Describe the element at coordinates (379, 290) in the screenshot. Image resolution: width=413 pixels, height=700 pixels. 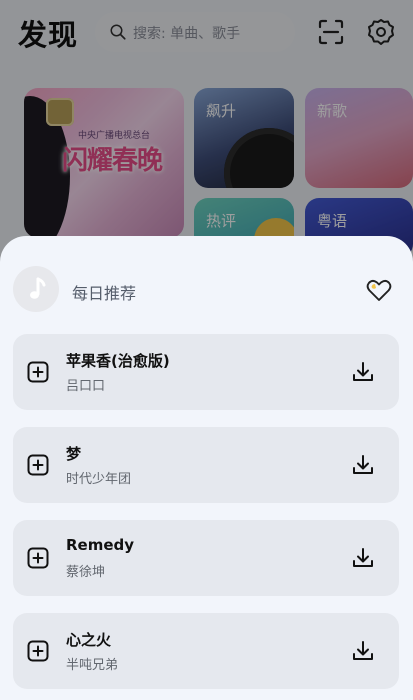
I see `heart-icon` at that location.